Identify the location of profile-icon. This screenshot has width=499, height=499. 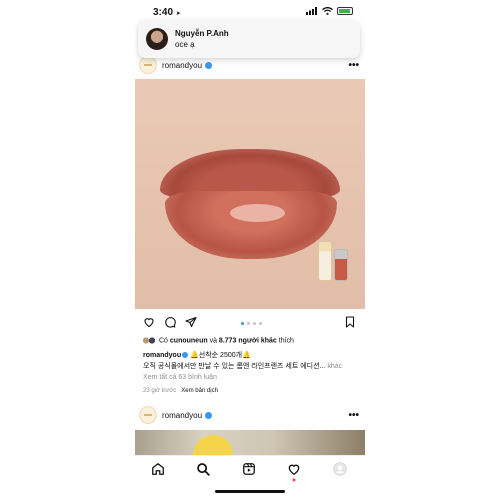
(340, 469).